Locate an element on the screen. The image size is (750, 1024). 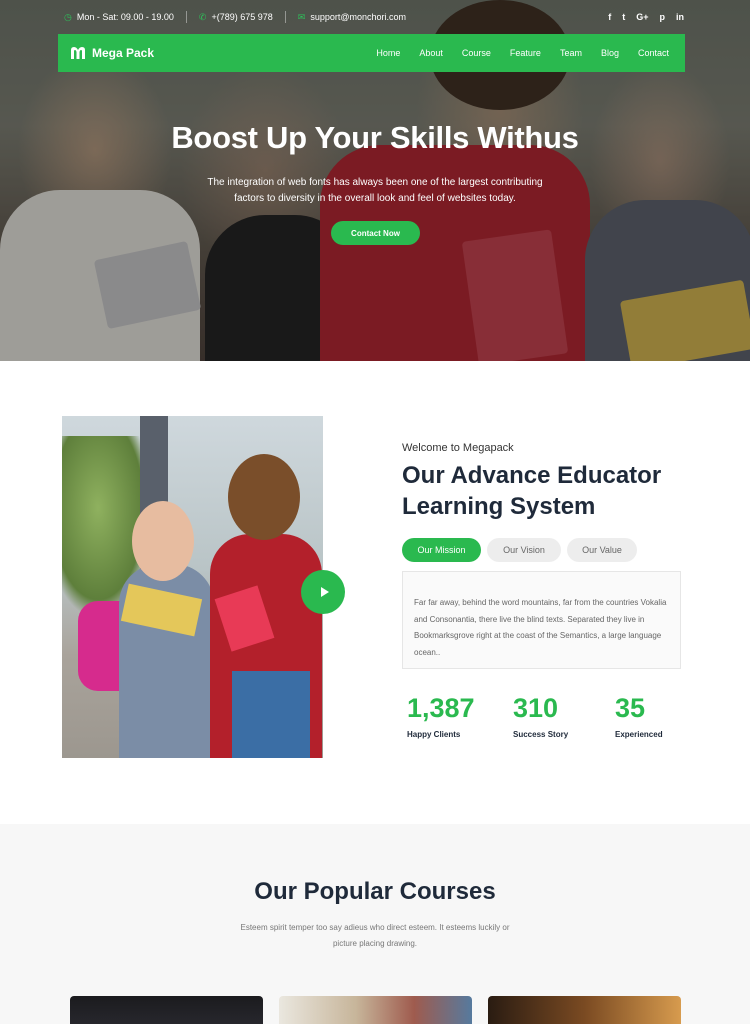
email-info: ✉ support@monchori.com is located at coordinates (352, 17).